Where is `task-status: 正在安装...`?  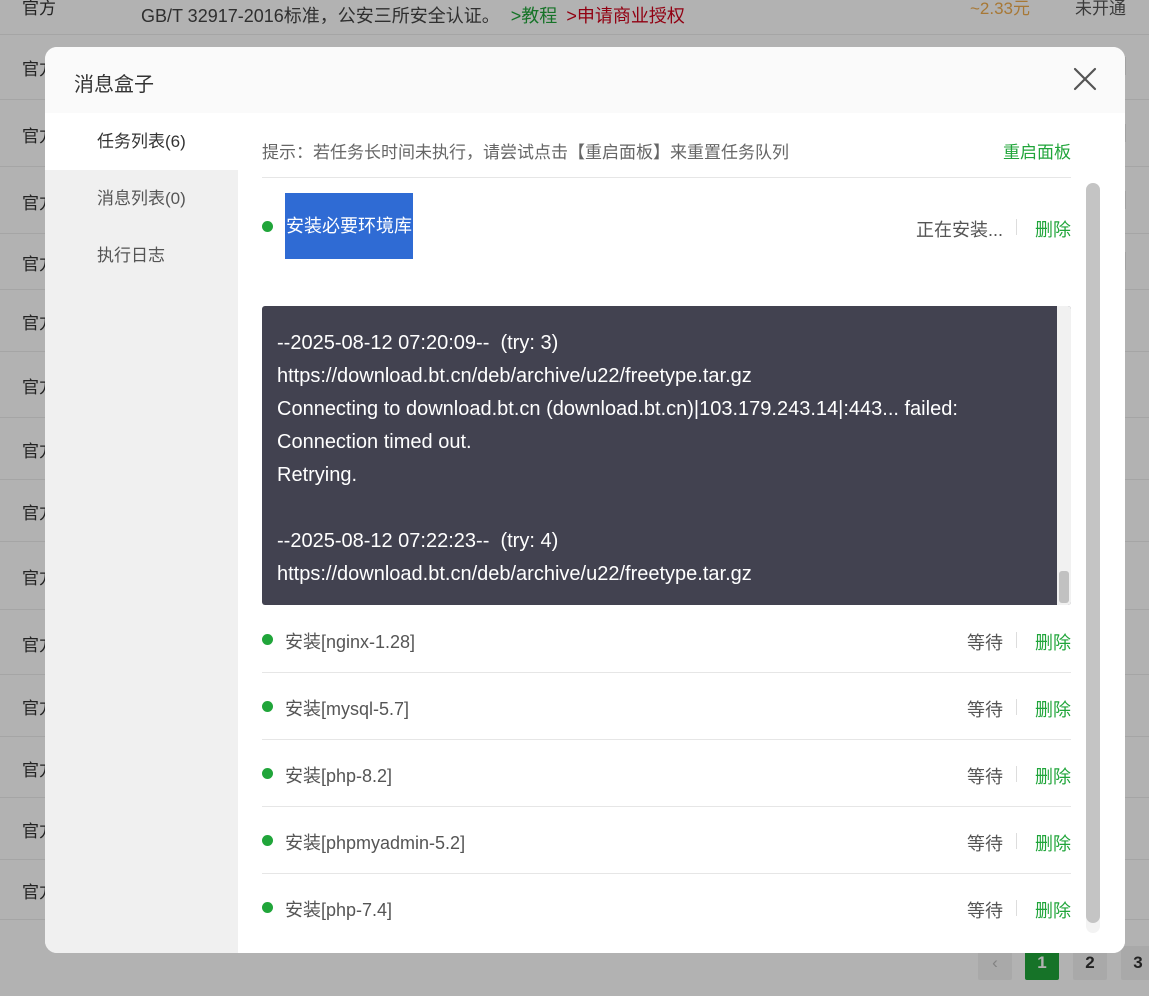
task-status: 正在安装... is located at coordinates (959, 230).